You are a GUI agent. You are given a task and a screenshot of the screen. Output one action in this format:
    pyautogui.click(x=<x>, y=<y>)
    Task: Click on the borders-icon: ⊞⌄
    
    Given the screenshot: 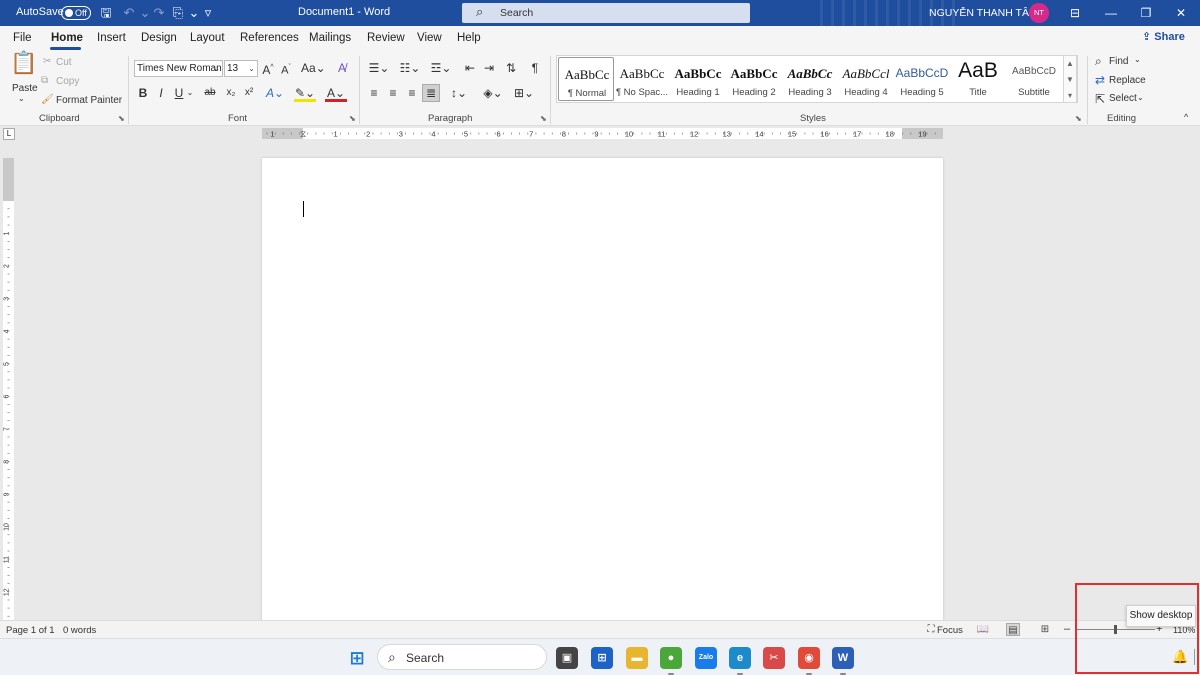 What is the action you would take?
    pyautogui.click(x=524, y=93)
    